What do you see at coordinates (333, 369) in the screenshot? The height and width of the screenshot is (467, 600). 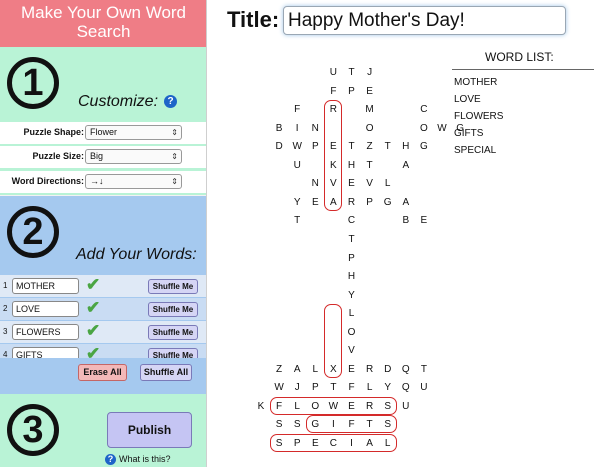 I see `puzzle-letter: X` at bounding box center [333, 369].